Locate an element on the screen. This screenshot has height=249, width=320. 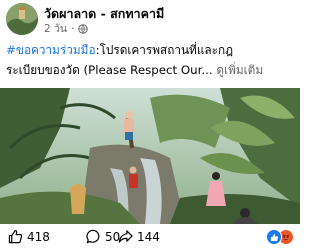
page-avatar is located at coordinates (22, 19).